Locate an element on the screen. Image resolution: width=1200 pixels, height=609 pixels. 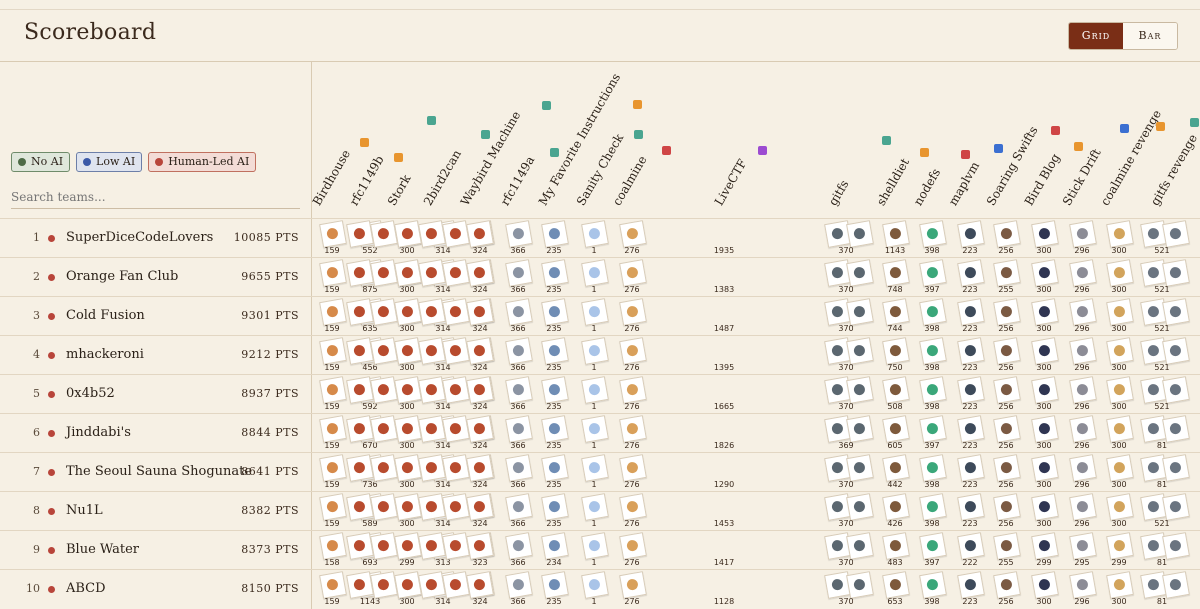
team-name: Nu1L is located at coordinates (84, 510).